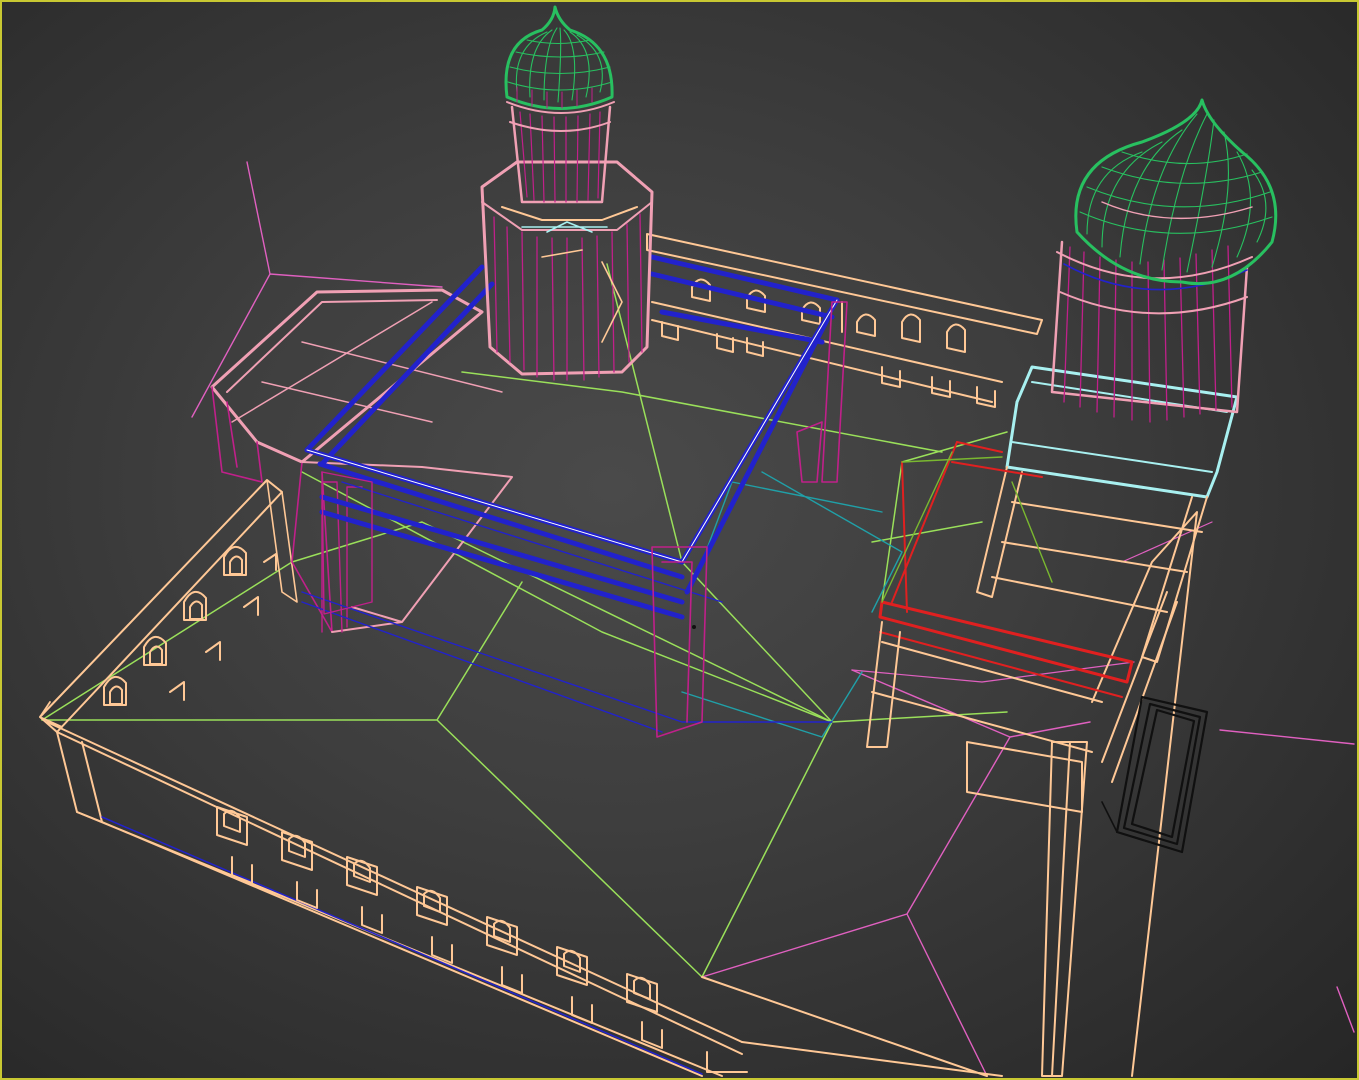  I want to click on right-tower-dome, so click(1176, 192).